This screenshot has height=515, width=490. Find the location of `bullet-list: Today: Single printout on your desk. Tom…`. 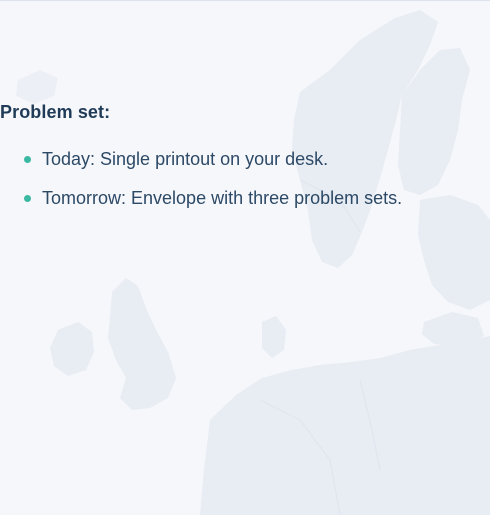

bullet-list: Today: Single printout on your desk. Tom… is located at coordinates (244, 185).